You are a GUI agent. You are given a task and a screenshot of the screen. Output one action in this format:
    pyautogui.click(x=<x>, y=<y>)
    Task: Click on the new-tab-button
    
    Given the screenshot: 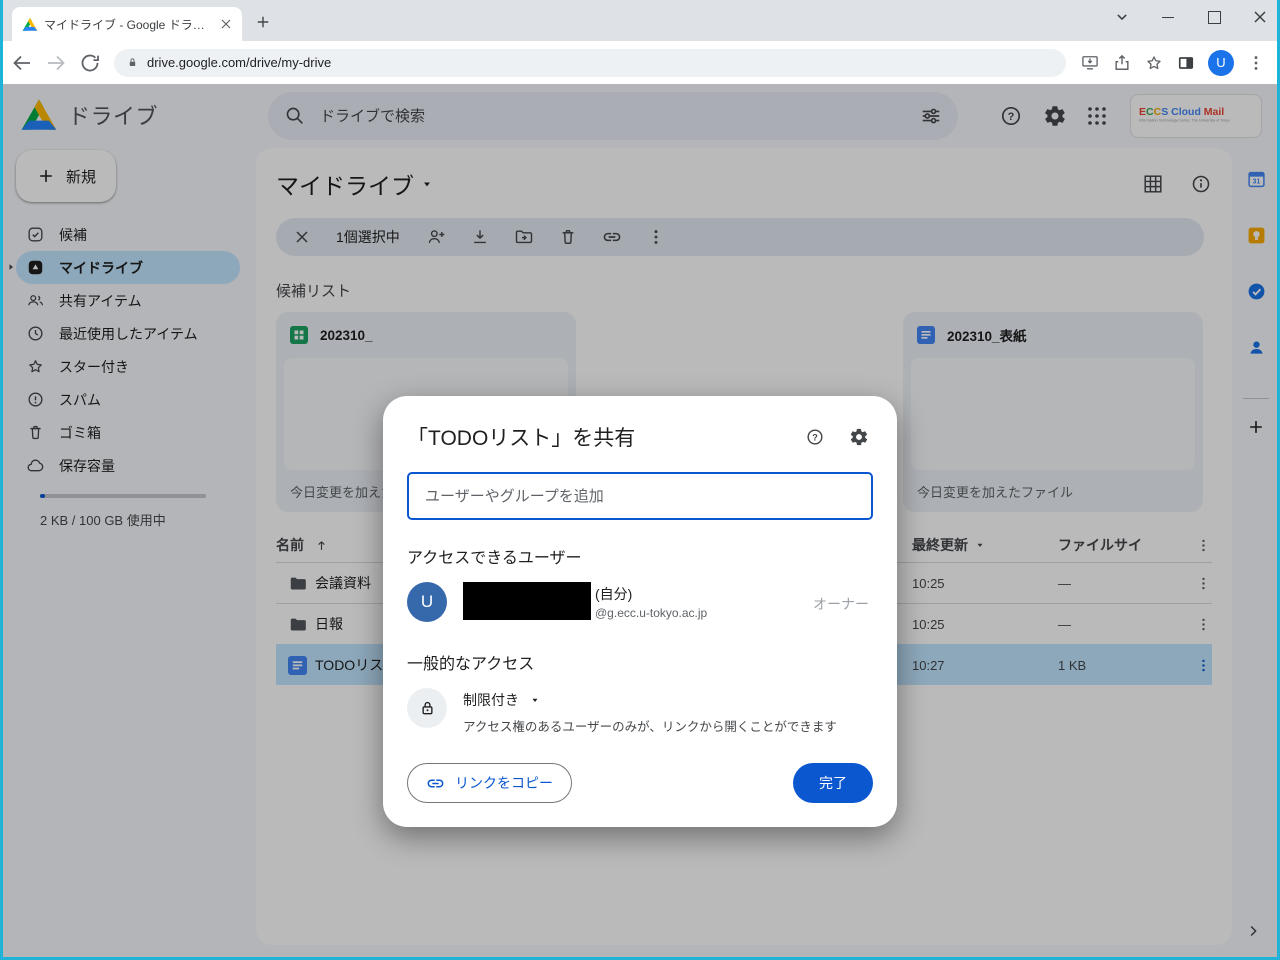 What is the action you would take?
    pyautogui.click(x=263, y=22)
    